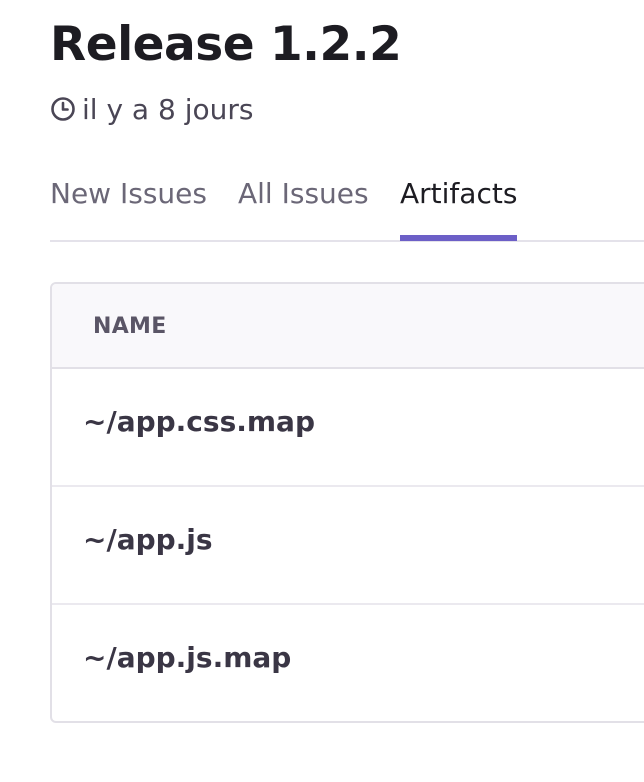 Image resolution: width=644 pixels, height=782 pixels. Describe the element at coordinates (459, 238) in the screenshot. I see `active-tab-indicator` at that location.